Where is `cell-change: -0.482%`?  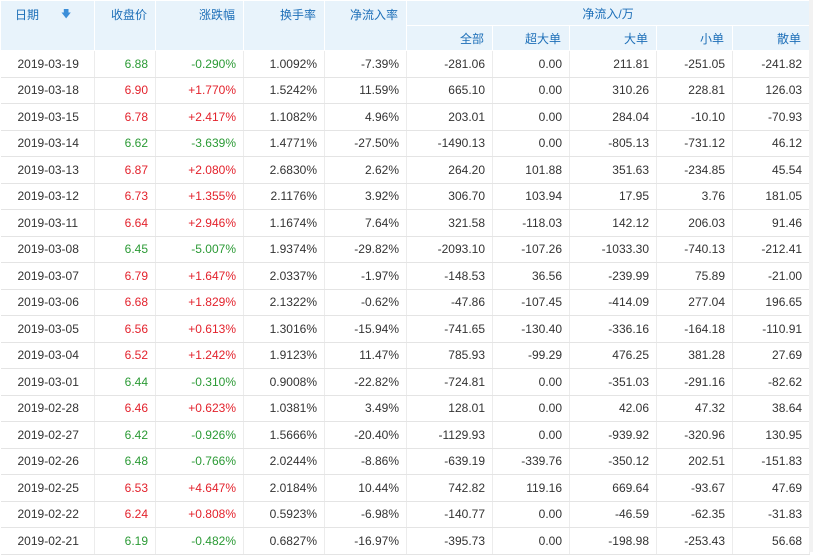
cell-change: -0.482% is located at coordinates (199, 541).